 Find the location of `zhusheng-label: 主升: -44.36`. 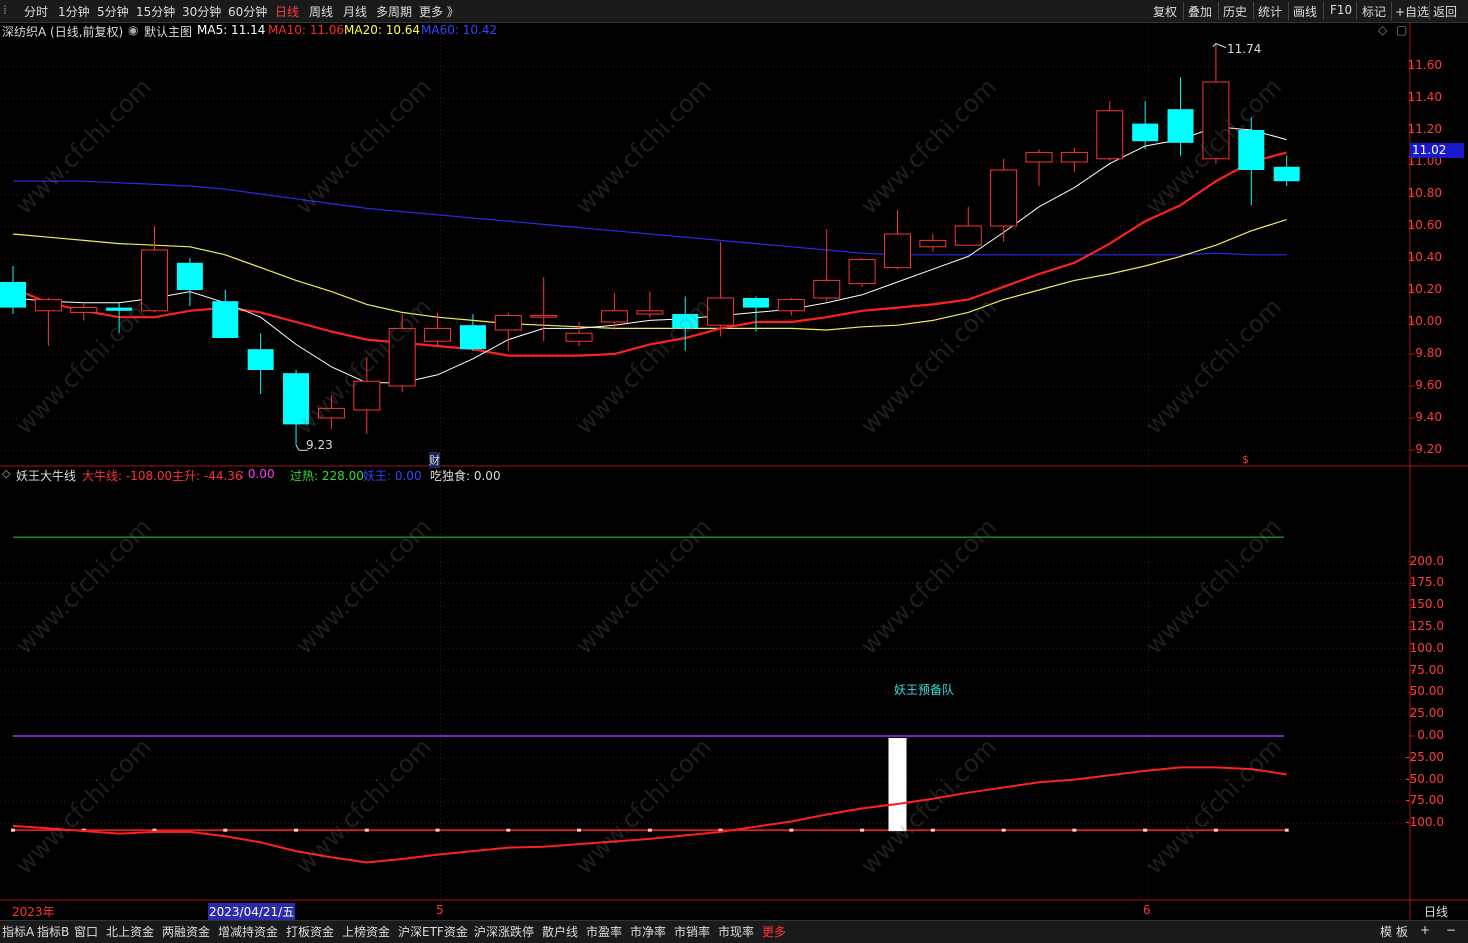

zhusheng-label: 主升: -44.36 is located at coordinates (207, 476).